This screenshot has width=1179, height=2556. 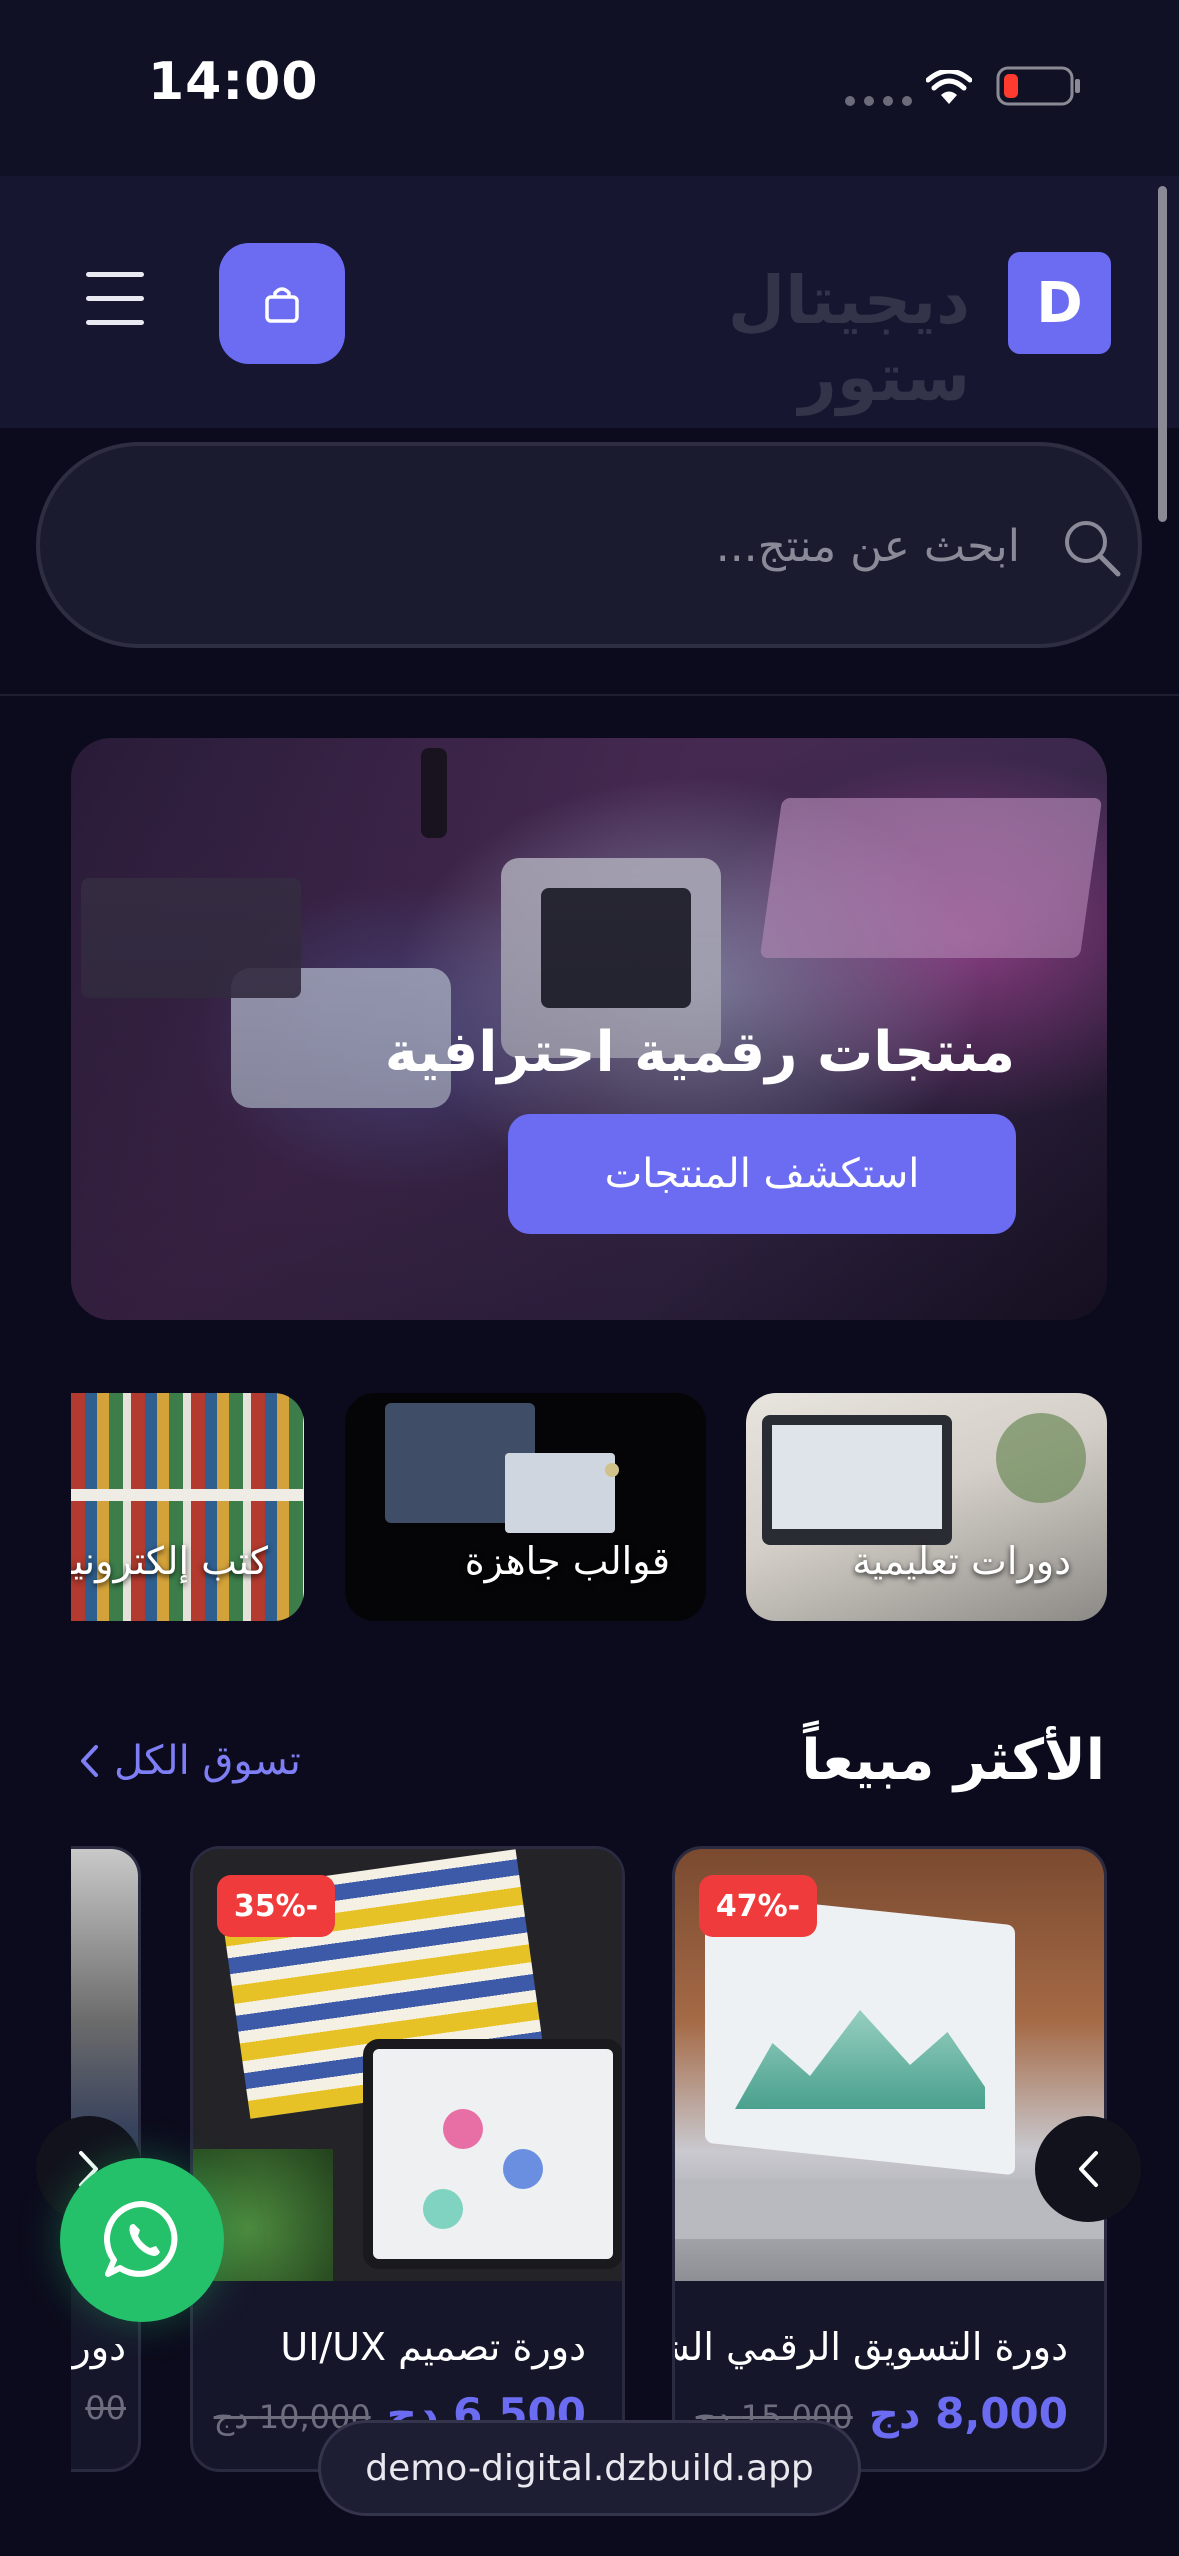 I want to click on hamburger-menu-icon, so click(x=115, y=274).